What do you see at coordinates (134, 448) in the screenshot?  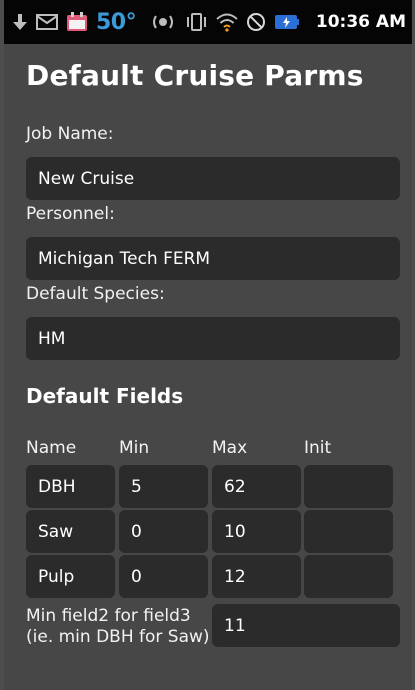 I see `column-header-min: Min` at bounding box center [134, 448].